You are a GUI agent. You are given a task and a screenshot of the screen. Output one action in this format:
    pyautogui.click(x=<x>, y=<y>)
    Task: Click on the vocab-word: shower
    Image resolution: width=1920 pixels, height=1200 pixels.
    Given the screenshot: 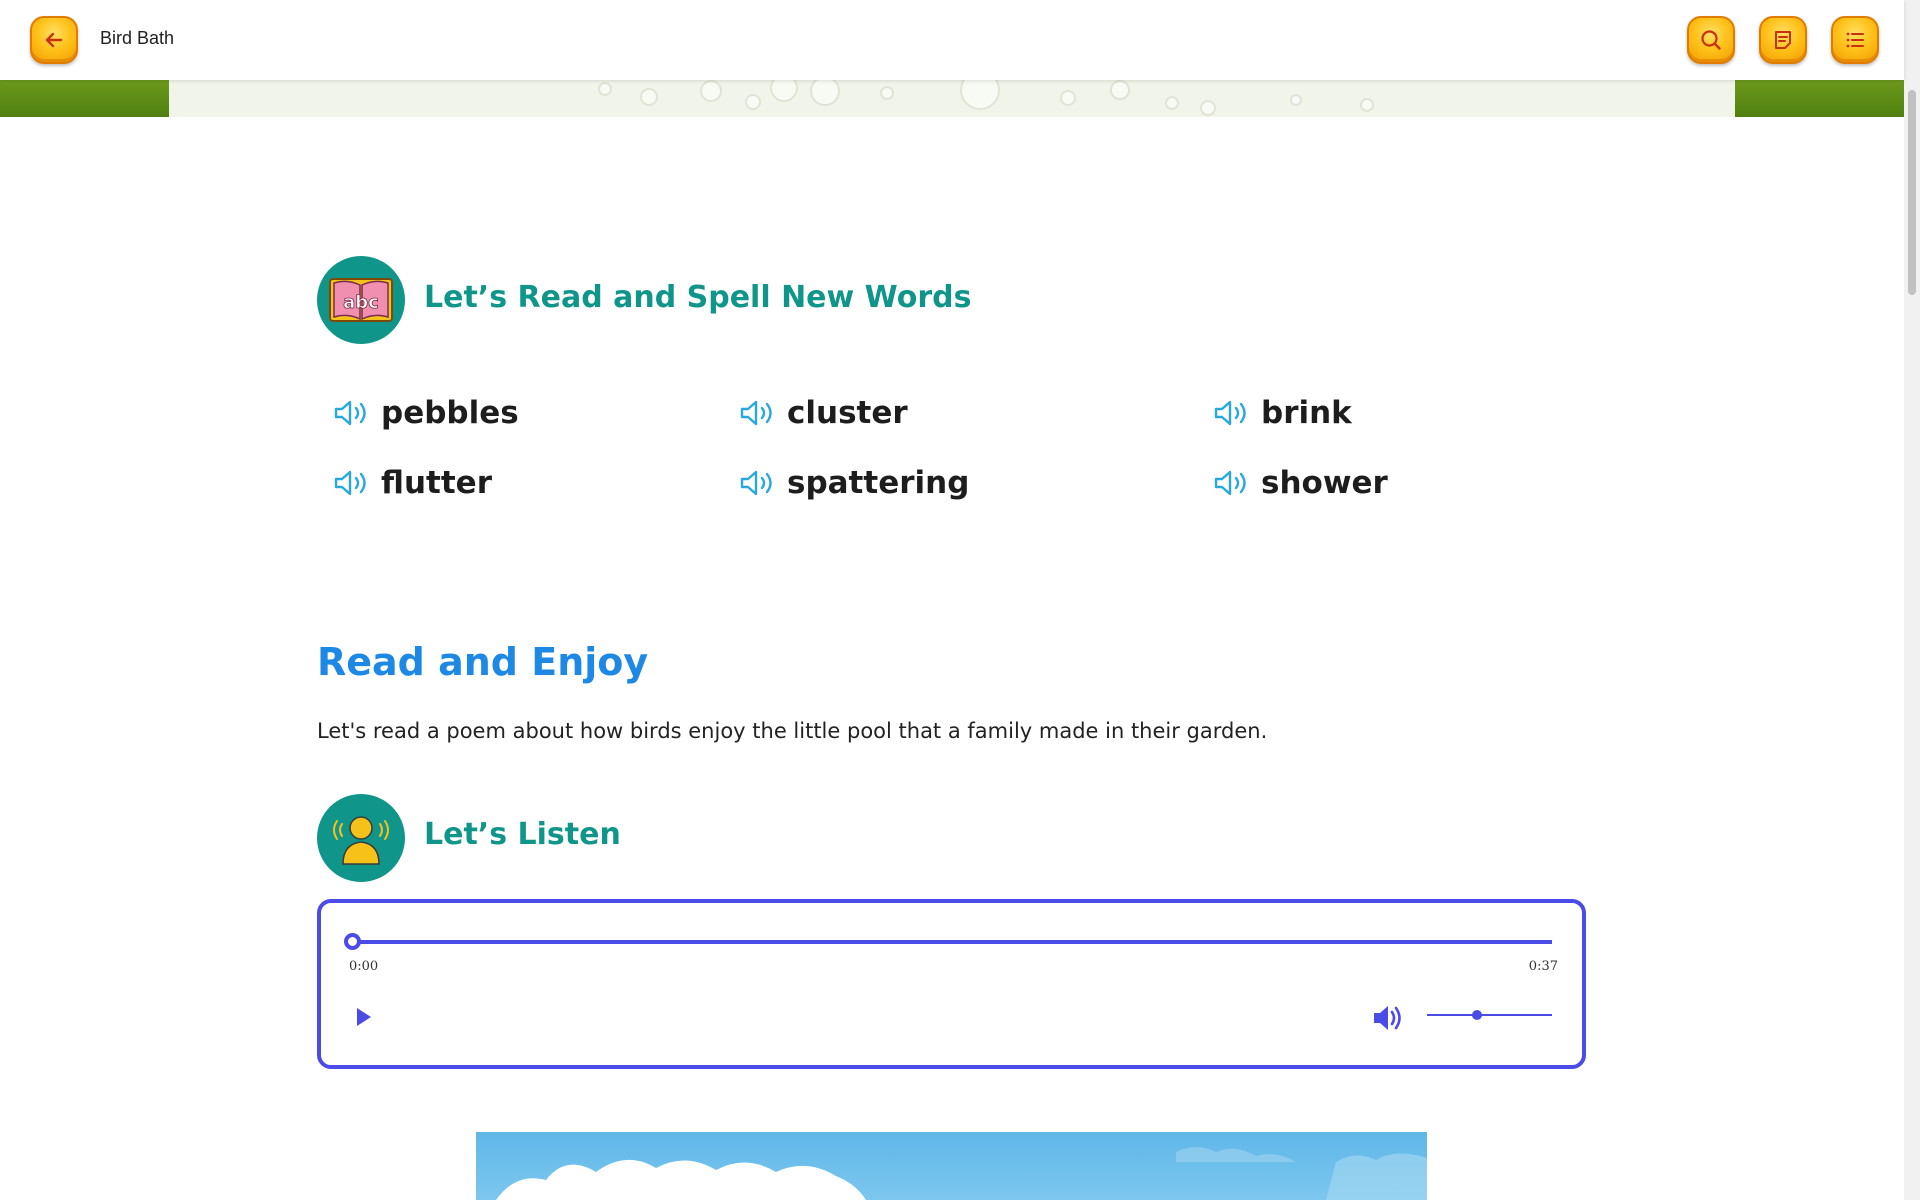 What is the action you would take?
    pyautogui.click(x=1300, y=483)
    